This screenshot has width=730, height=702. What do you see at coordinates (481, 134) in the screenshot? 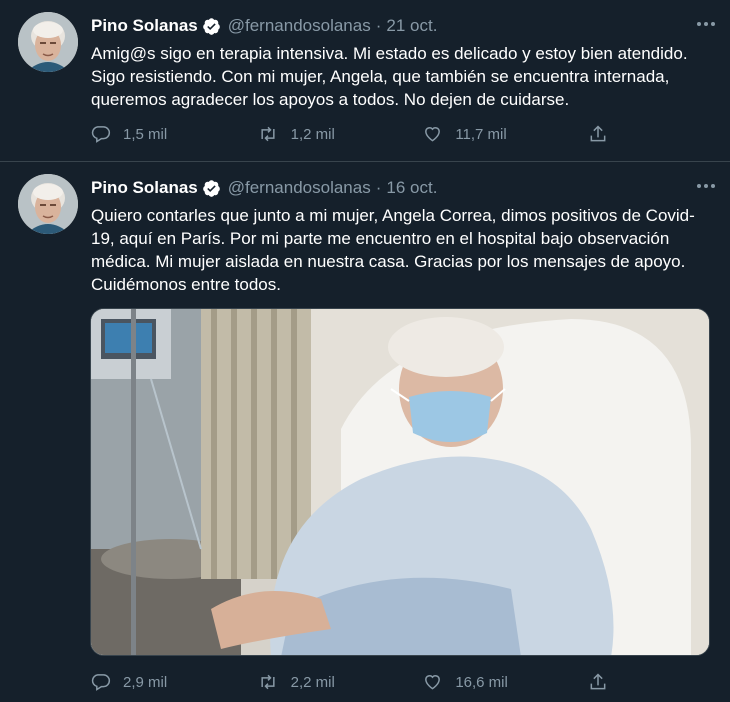
I see `like-count: 11,7 mil` at bounding box center [481, 134].